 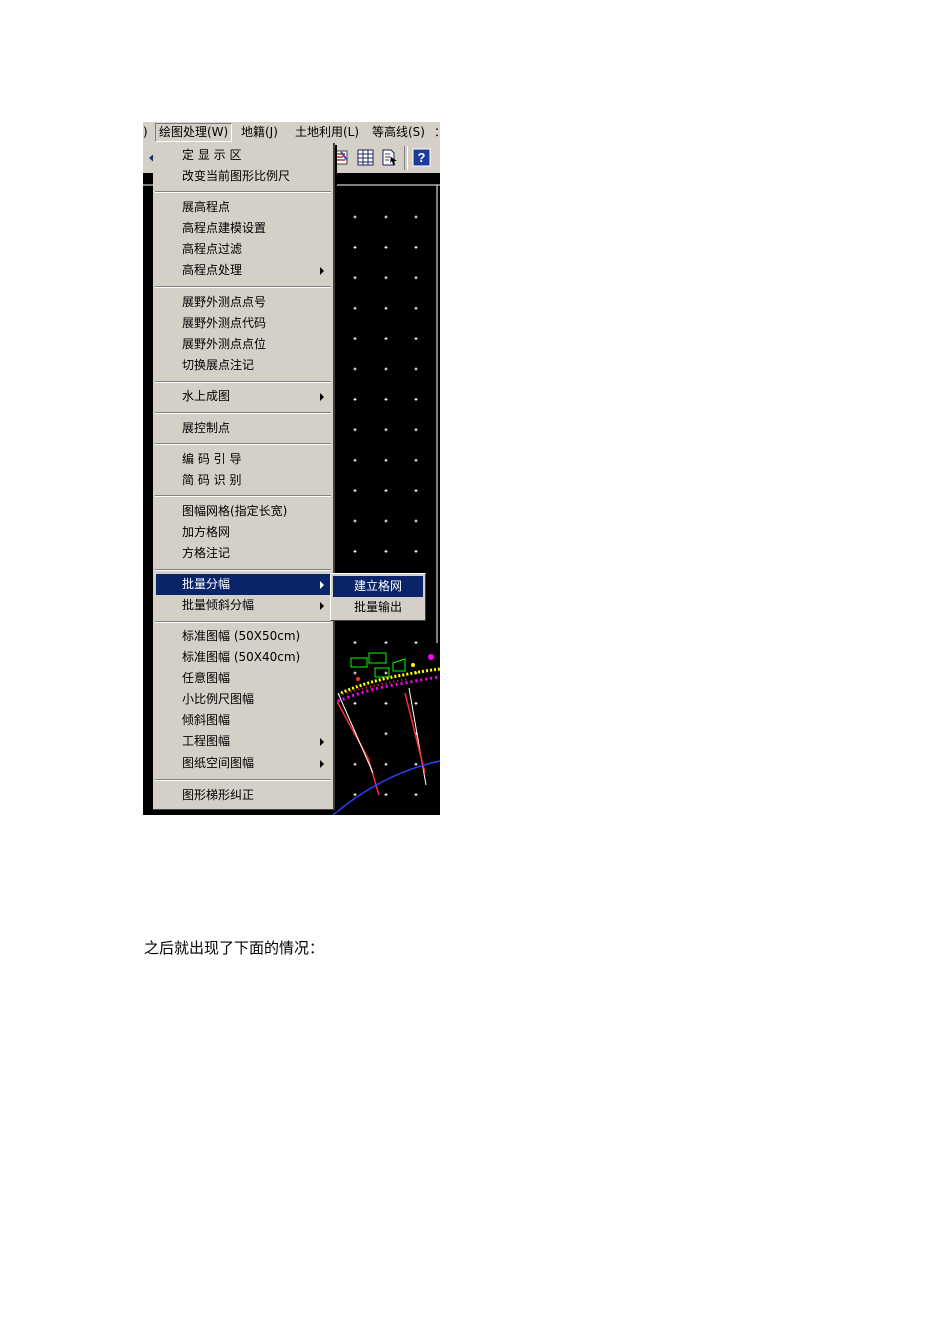 I want to click on document-arrow-icon, so click(x=389, y=157).